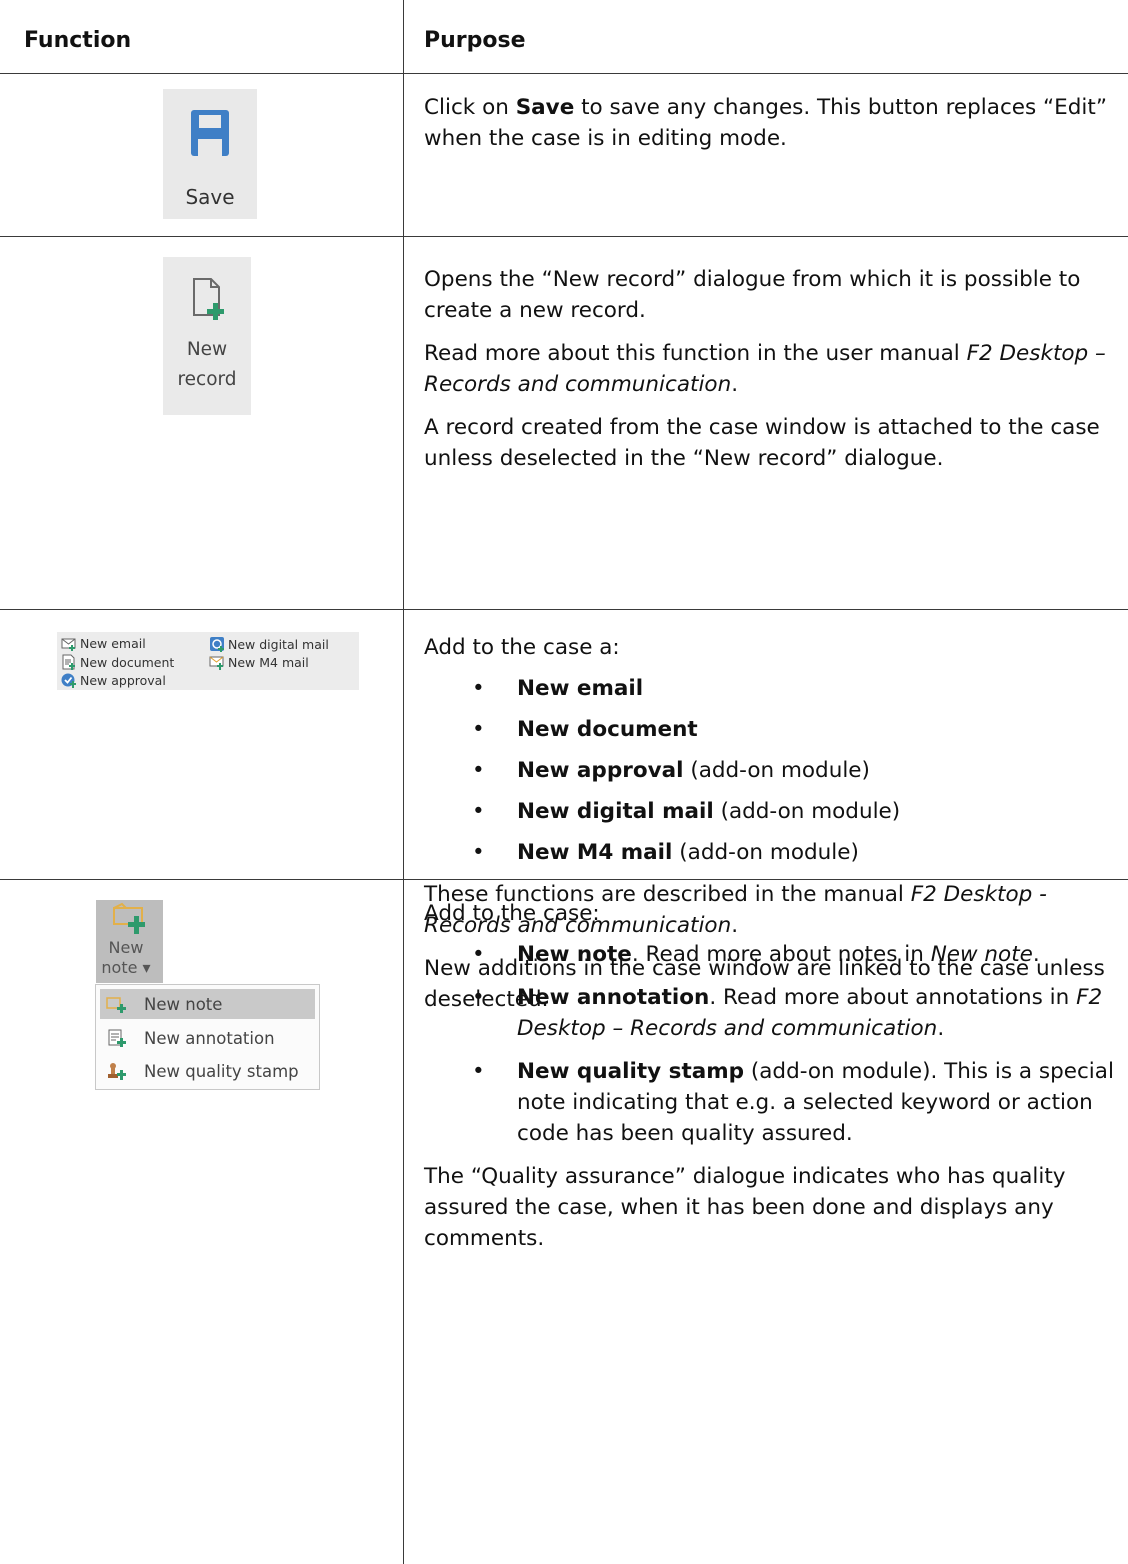  Describe the element at coordinates (103, 643) in the screenshot. I see `new-email-button: New email` at that location.